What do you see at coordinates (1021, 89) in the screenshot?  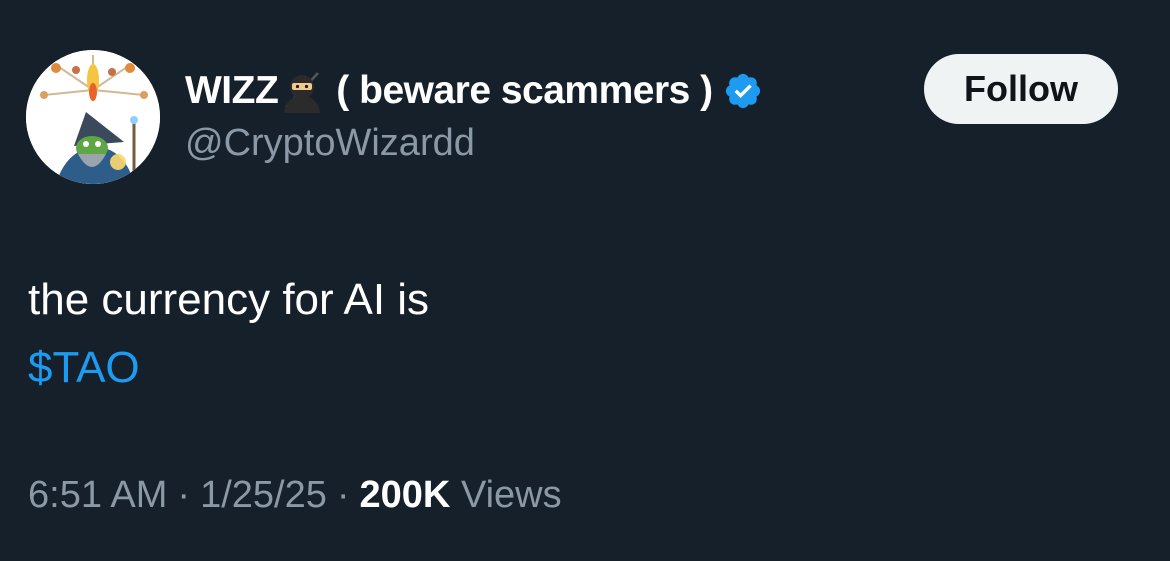 I see `follow-button: Follow` at bounding box center [1021, 89].